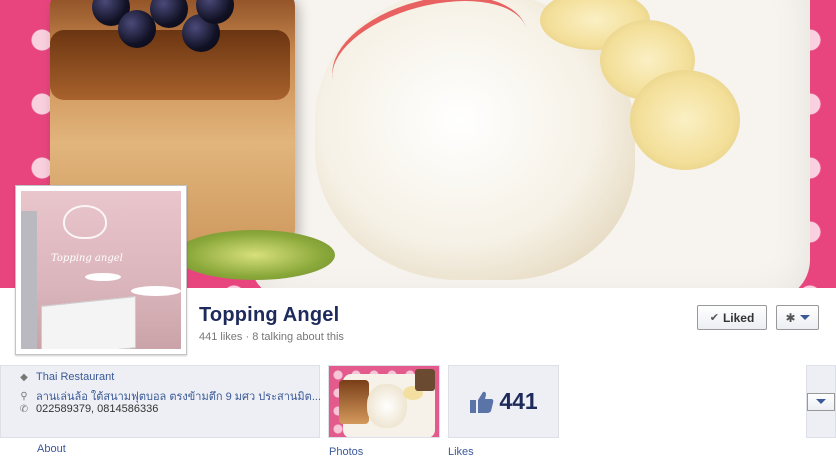  I want to click on liked-button: ✔ Liked, so click(732, 317).